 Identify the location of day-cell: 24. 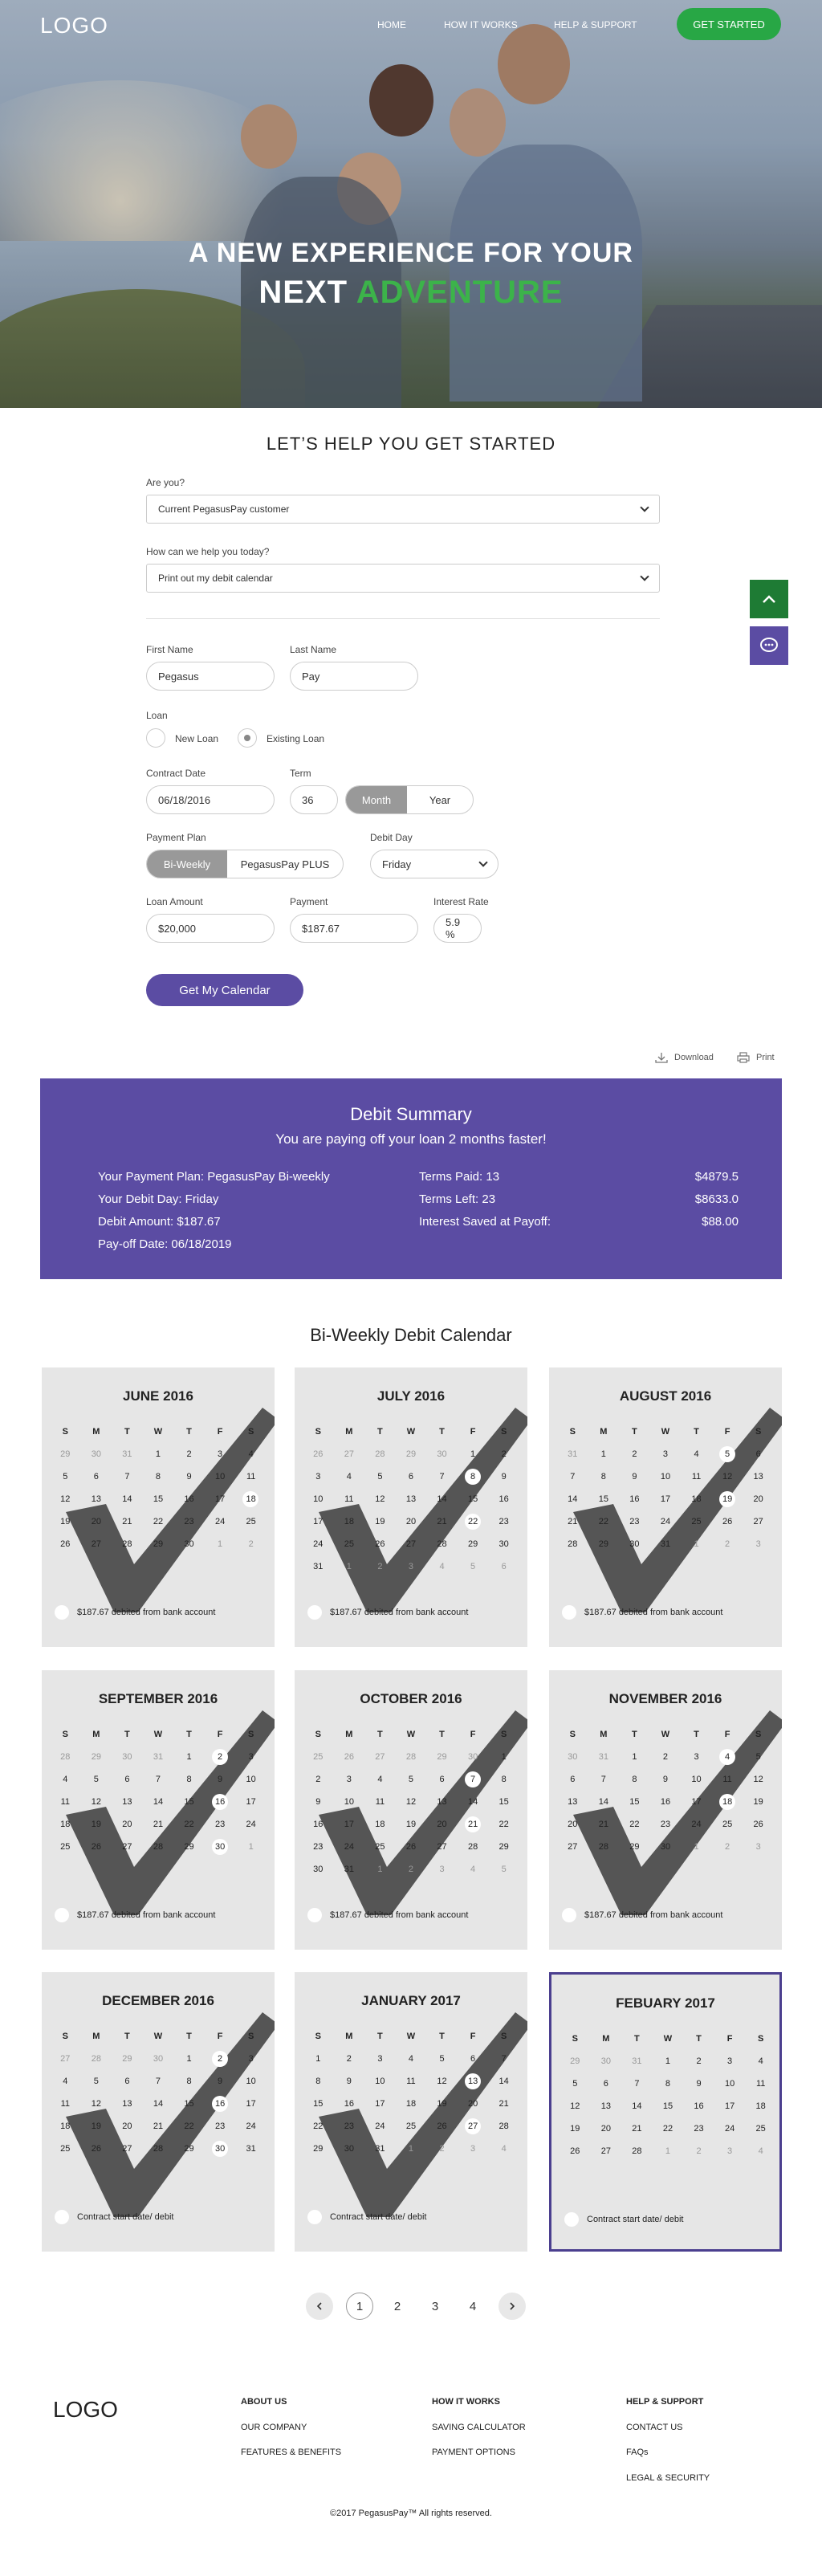
(251, 1824).